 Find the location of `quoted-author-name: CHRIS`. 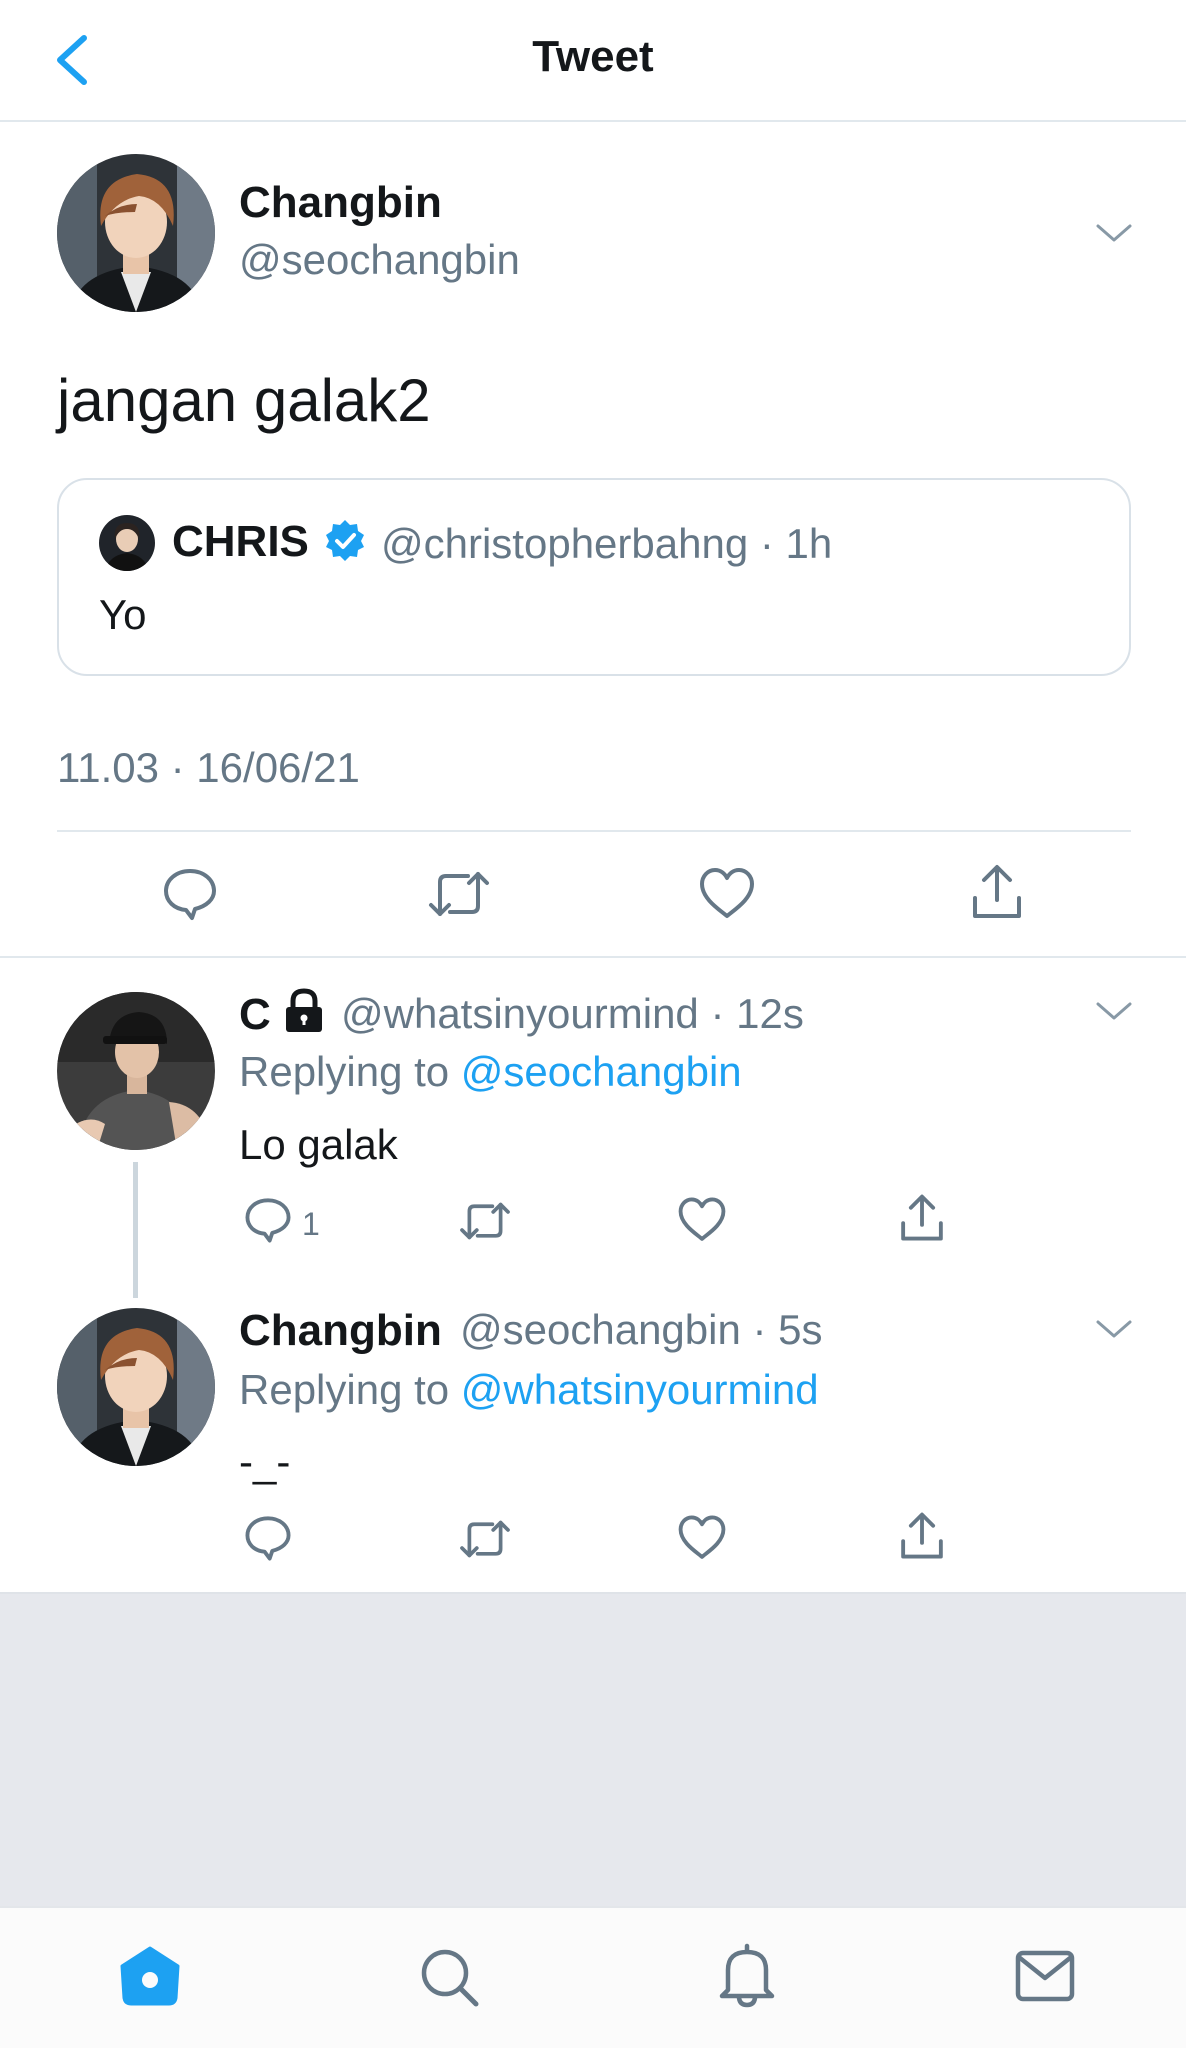

quoted-author-name: CHRIS is located at coordinates (240, 541).